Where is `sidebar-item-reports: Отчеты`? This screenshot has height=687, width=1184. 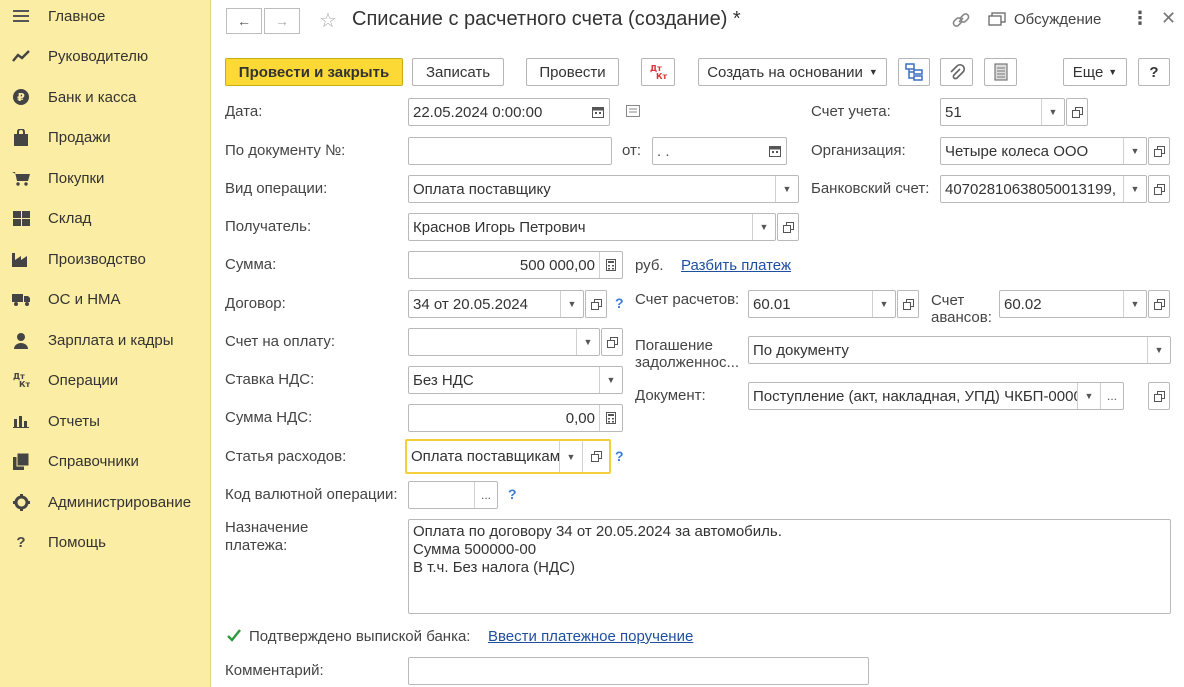 sidebar-item-reports: Отчеты is located at coordinates (105, 421).